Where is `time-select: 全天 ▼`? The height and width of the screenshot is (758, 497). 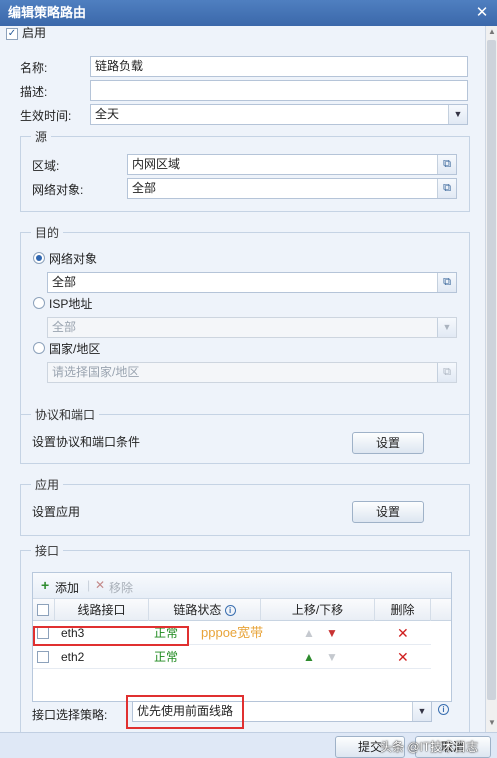 time-select: 全天 ▼ is located at coordinates (279, 114).